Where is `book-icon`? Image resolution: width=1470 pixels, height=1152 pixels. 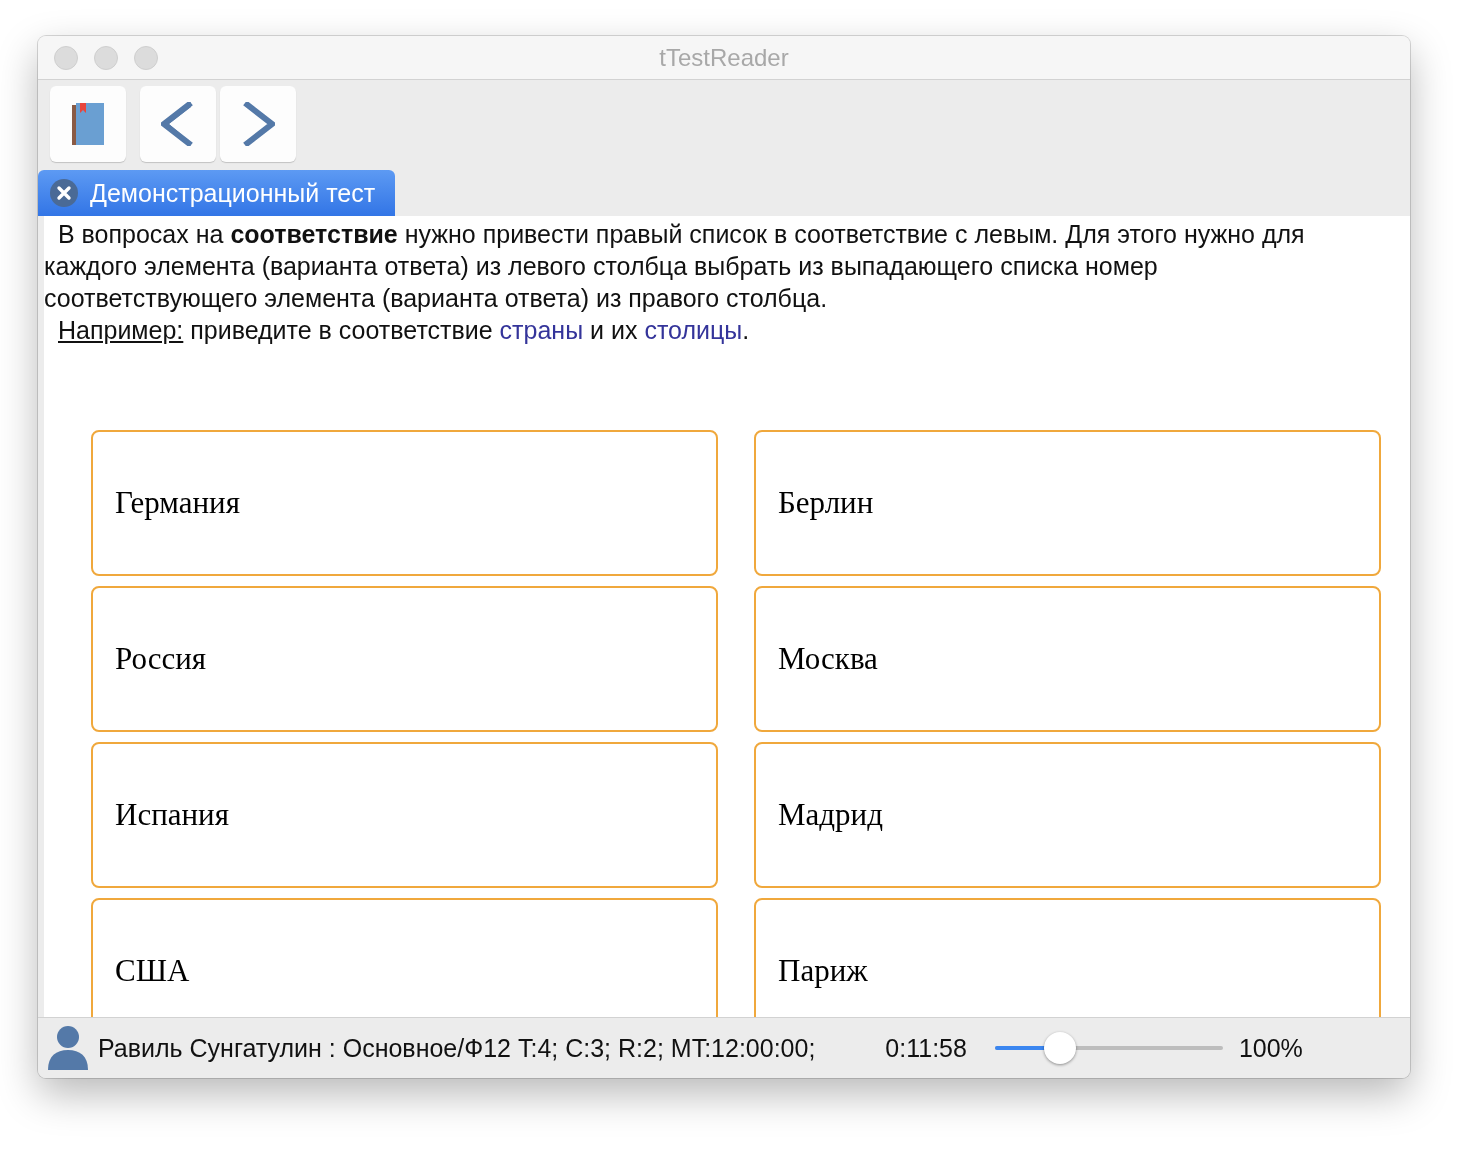
book-icon is located at coordinates (88, 124).